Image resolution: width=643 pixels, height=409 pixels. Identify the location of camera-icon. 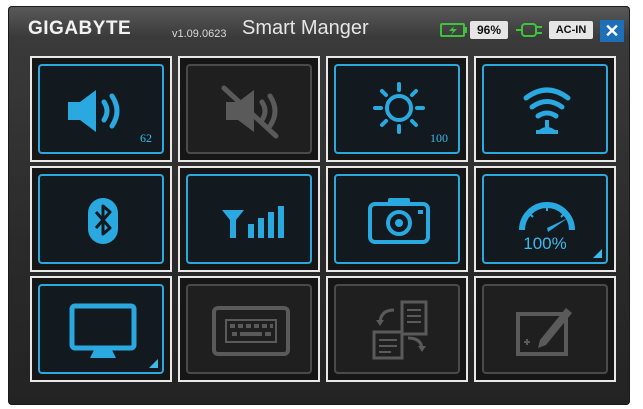
(399, 221).